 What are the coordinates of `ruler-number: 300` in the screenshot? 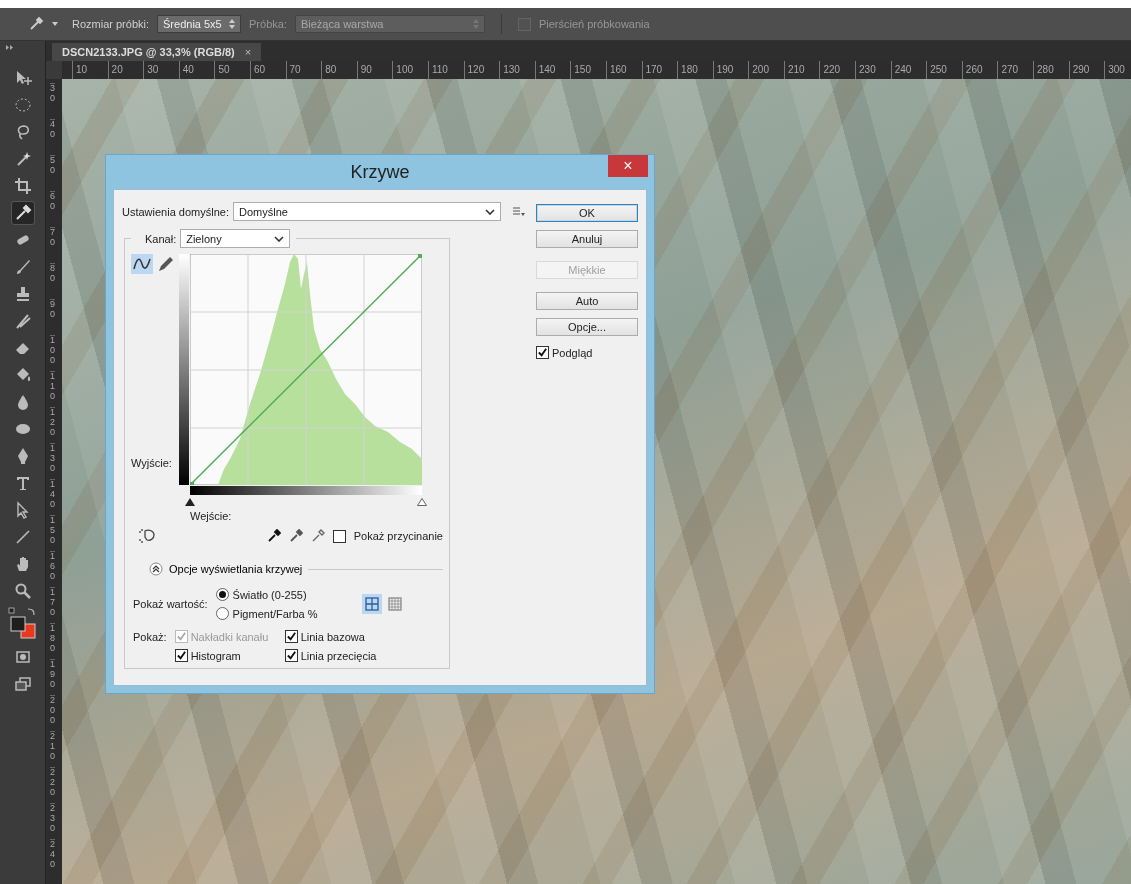 It's located at (1117, 70).